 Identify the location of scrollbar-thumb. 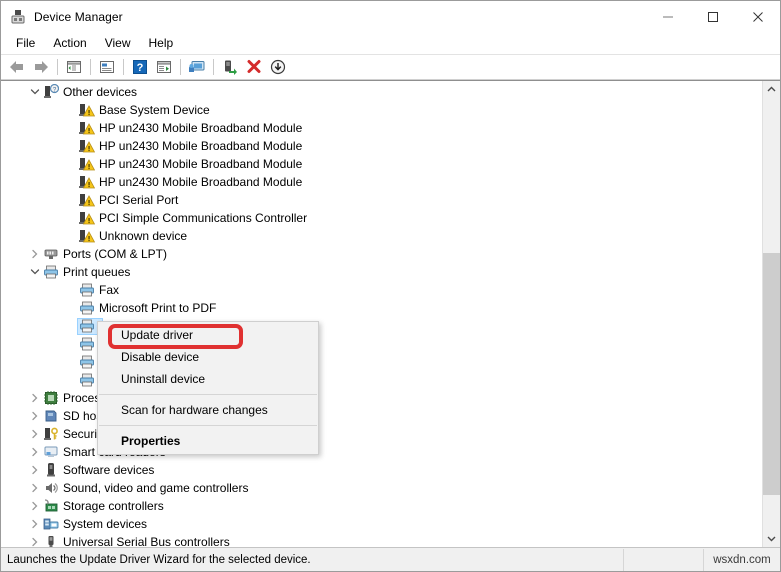
(771, 374).